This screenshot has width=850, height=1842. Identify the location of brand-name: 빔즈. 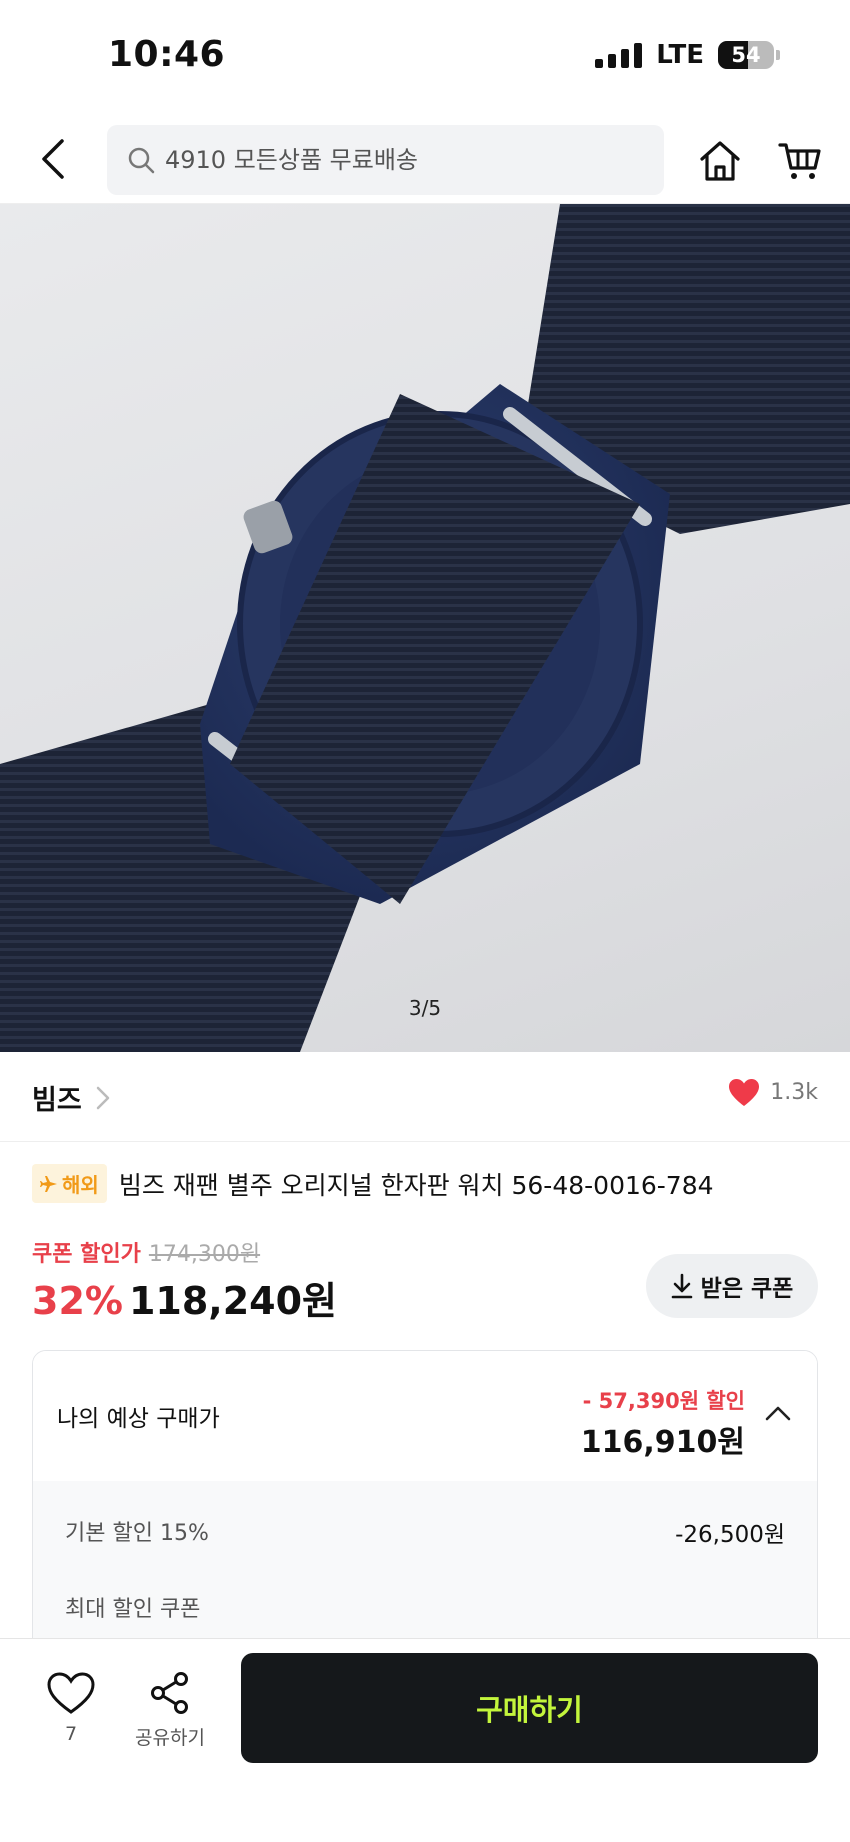
(57, 1100).